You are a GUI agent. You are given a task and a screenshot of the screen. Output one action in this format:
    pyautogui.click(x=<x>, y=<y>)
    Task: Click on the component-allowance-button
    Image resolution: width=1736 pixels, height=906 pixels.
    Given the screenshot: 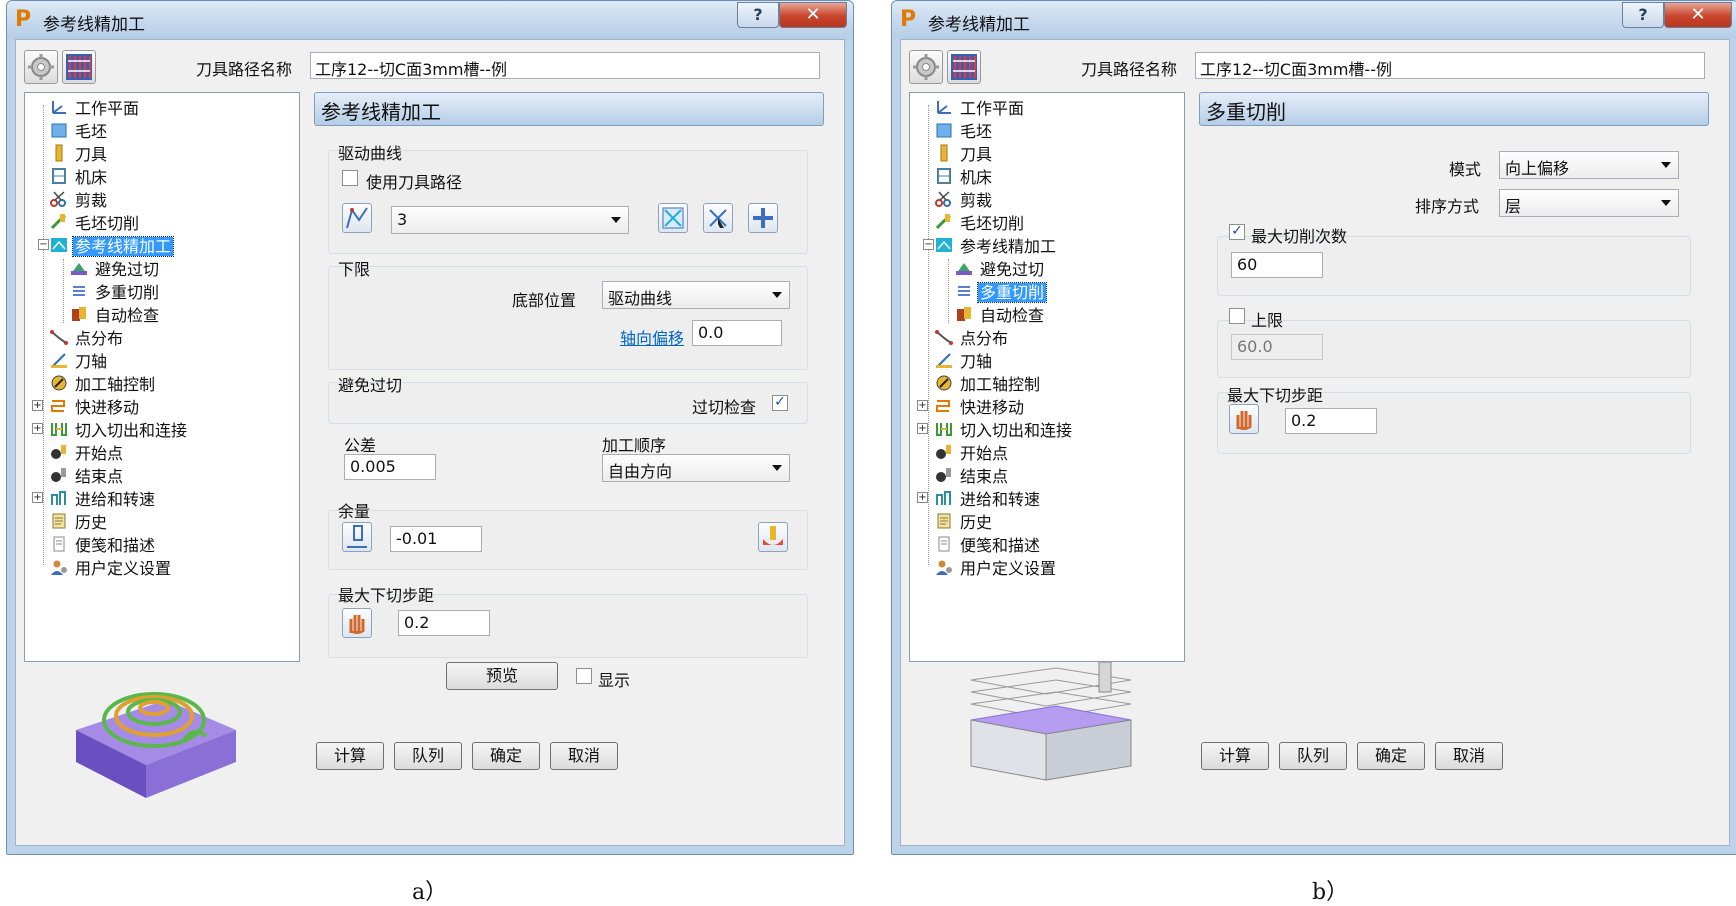 What is the action you would take?
    pyautogui.click(x=773, y=537)
    